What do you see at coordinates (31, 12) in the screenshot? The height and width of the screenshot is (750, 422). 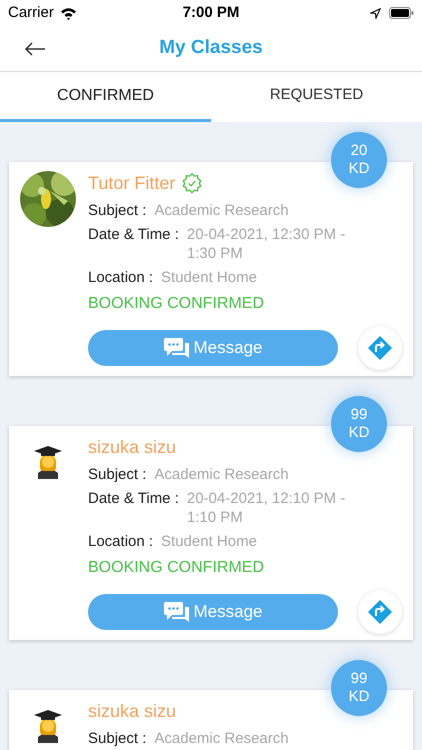 I see `carrier-label: Carrier` at bounding box center [31, 12].